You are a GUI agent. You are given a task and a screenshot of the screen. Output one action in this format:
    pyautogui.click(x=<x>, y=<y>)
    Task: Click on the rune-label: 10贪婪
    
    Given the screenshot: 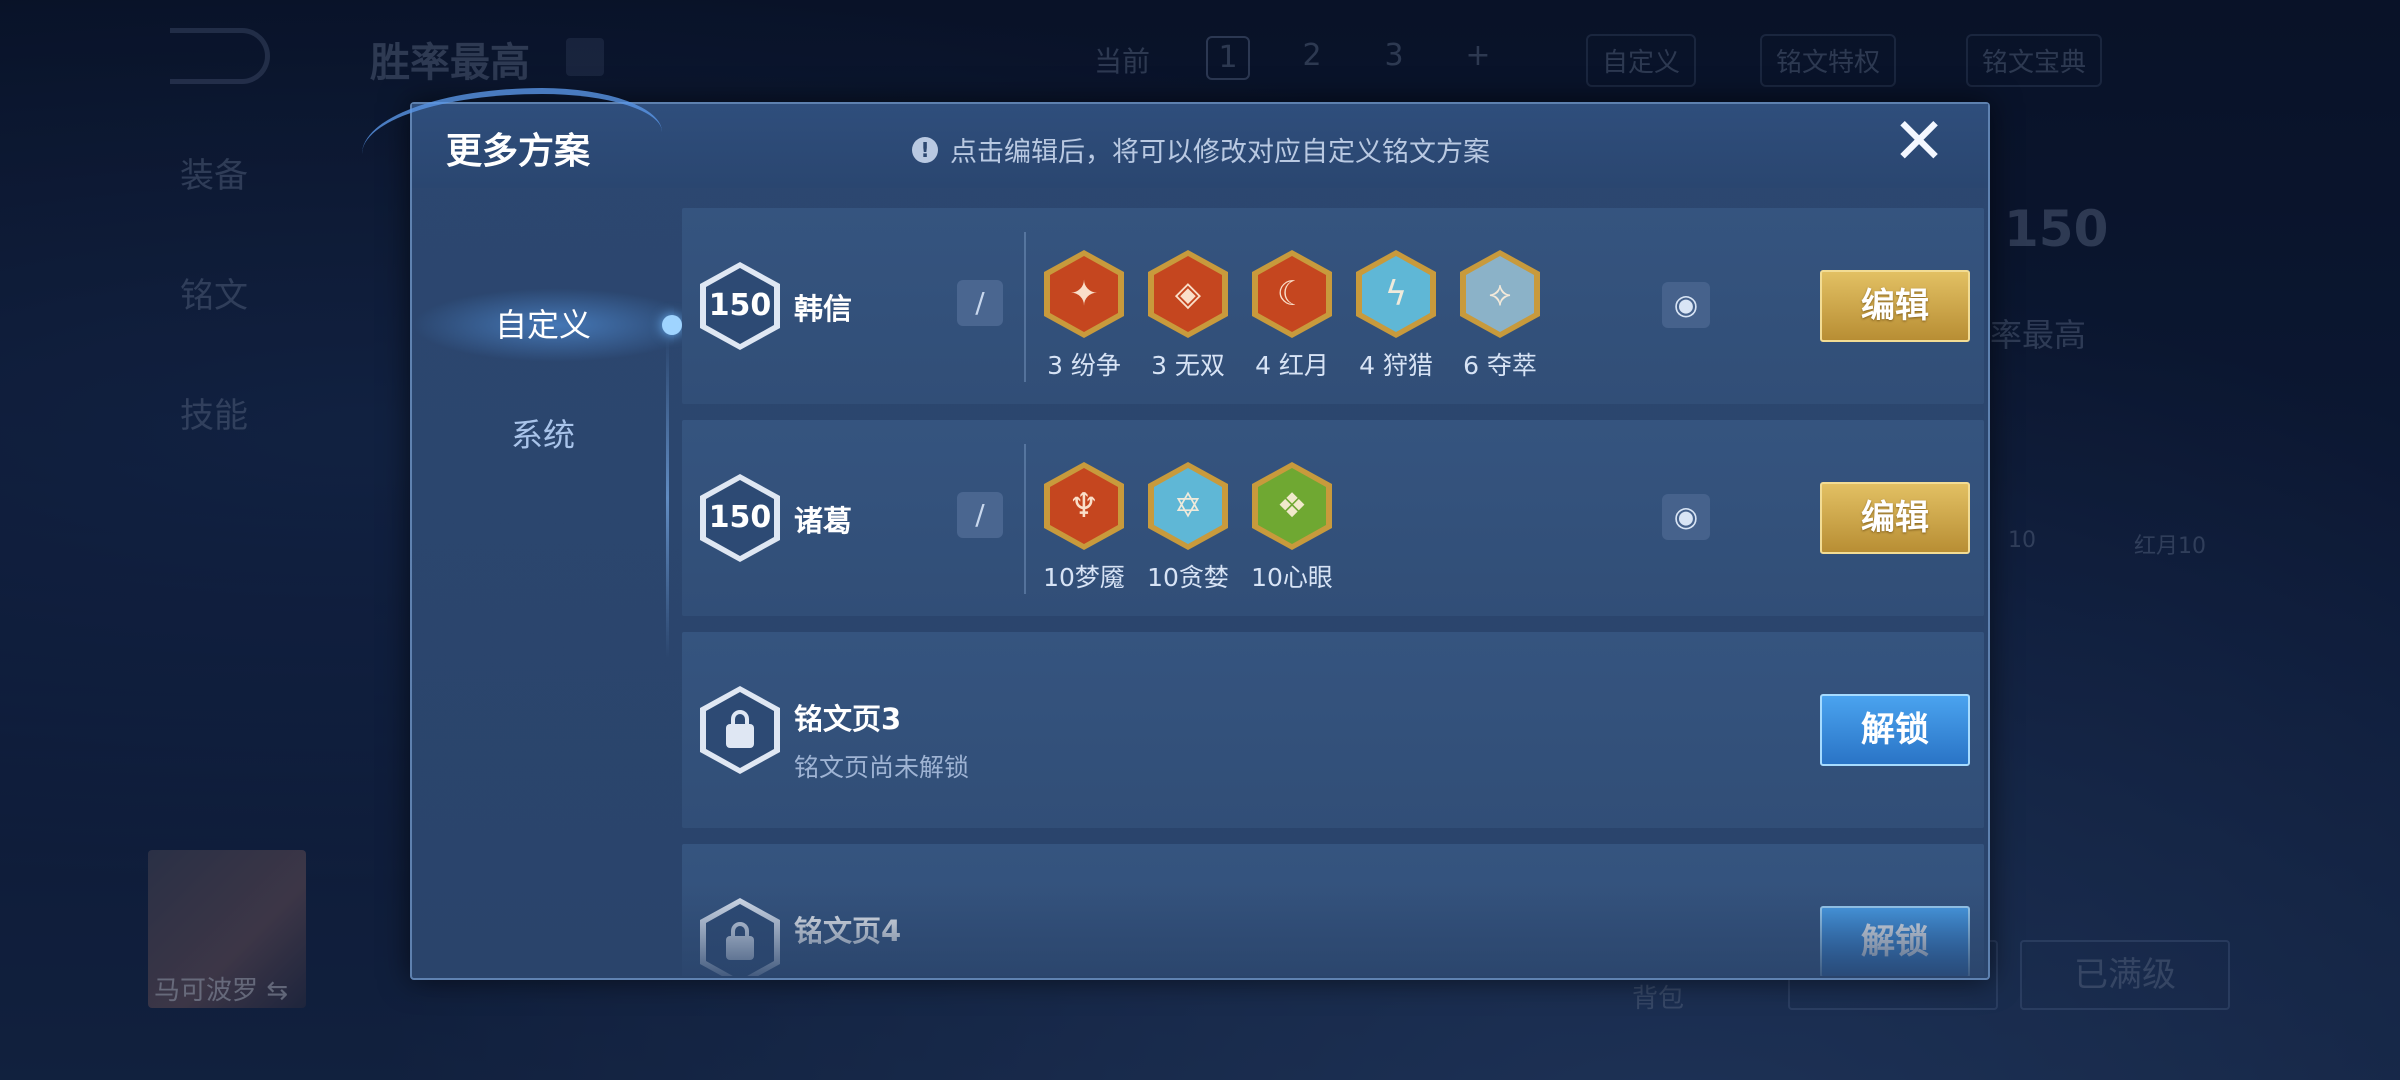 What is the action you would take?
    pyautogui.click(x=1188, y=577)
    